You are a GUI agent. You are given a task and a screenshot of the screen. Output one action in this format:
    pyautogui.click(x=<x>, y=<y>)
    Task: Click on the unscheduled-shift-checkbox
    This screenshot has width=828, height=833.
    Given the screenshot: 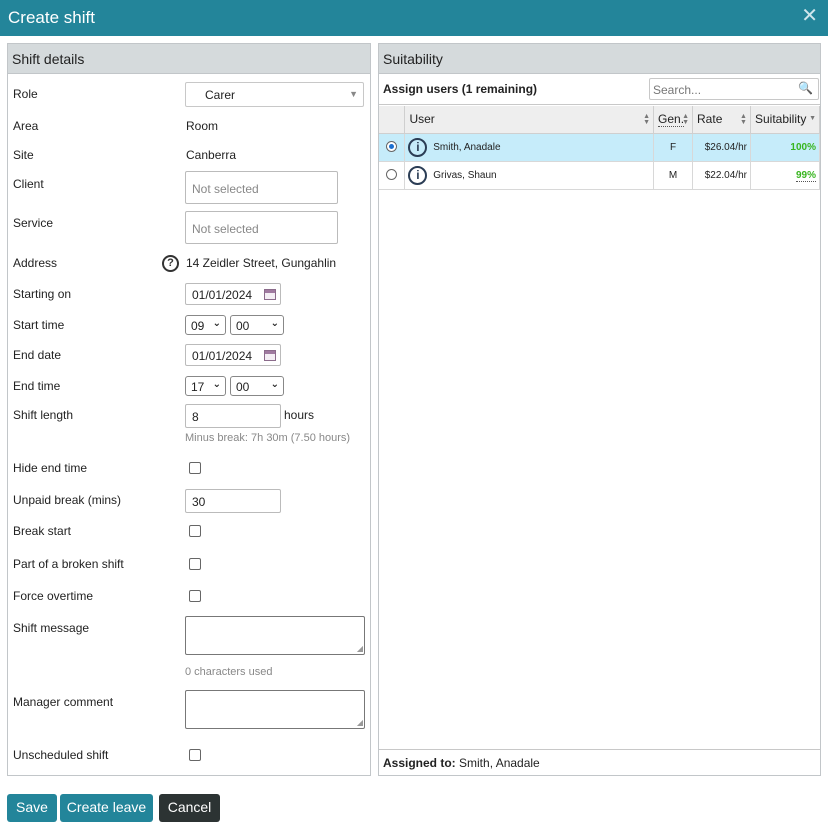 What is the action you would take?
    pyautogui.click(x=195, y=755)
    